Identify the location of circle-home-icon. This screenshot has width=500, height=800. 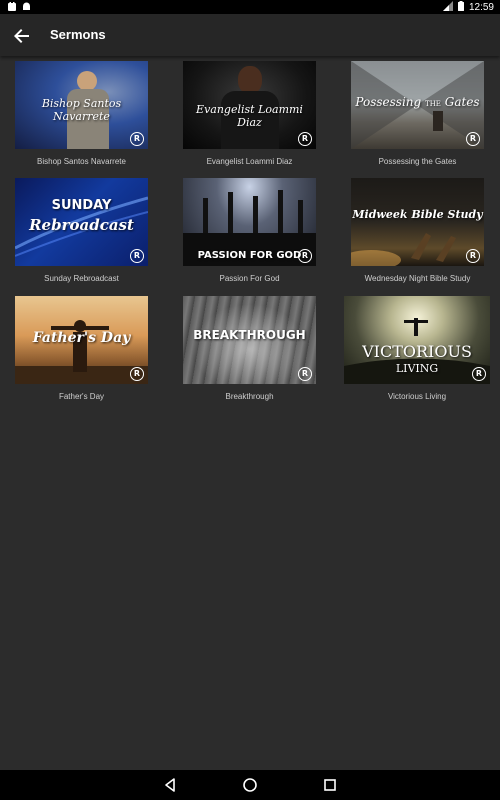
(250, 785).